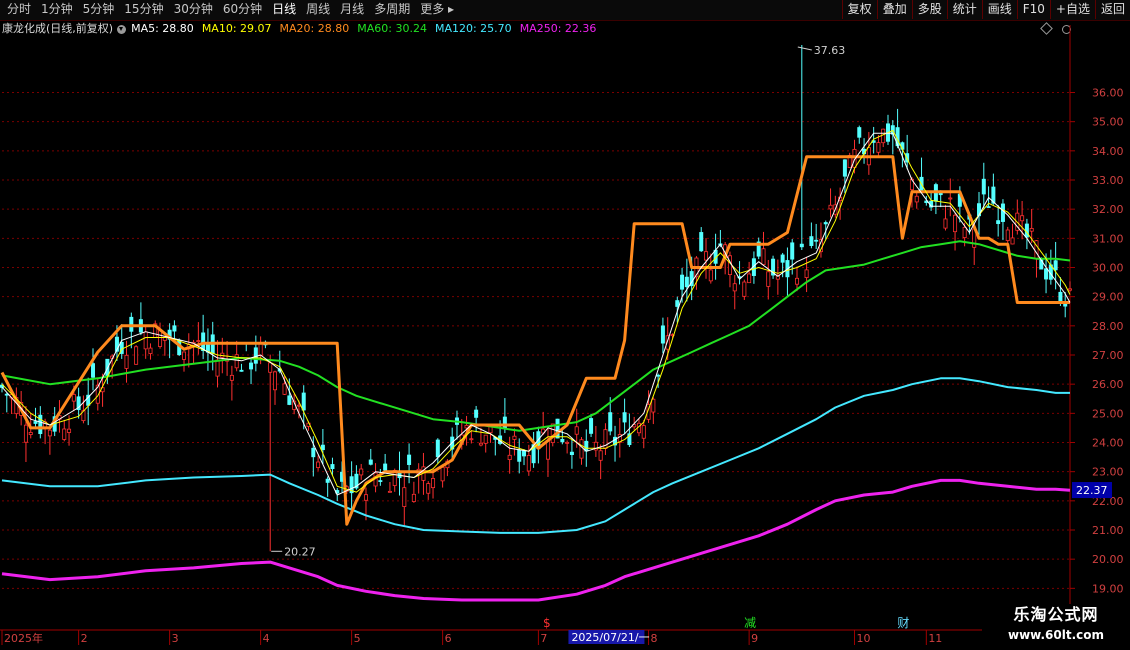 The image size is (1130, 650). What do you see at coordinates (357, 638) in the screenshot?
I see `x-tick-label: 5` at bounding box center [357, 638].